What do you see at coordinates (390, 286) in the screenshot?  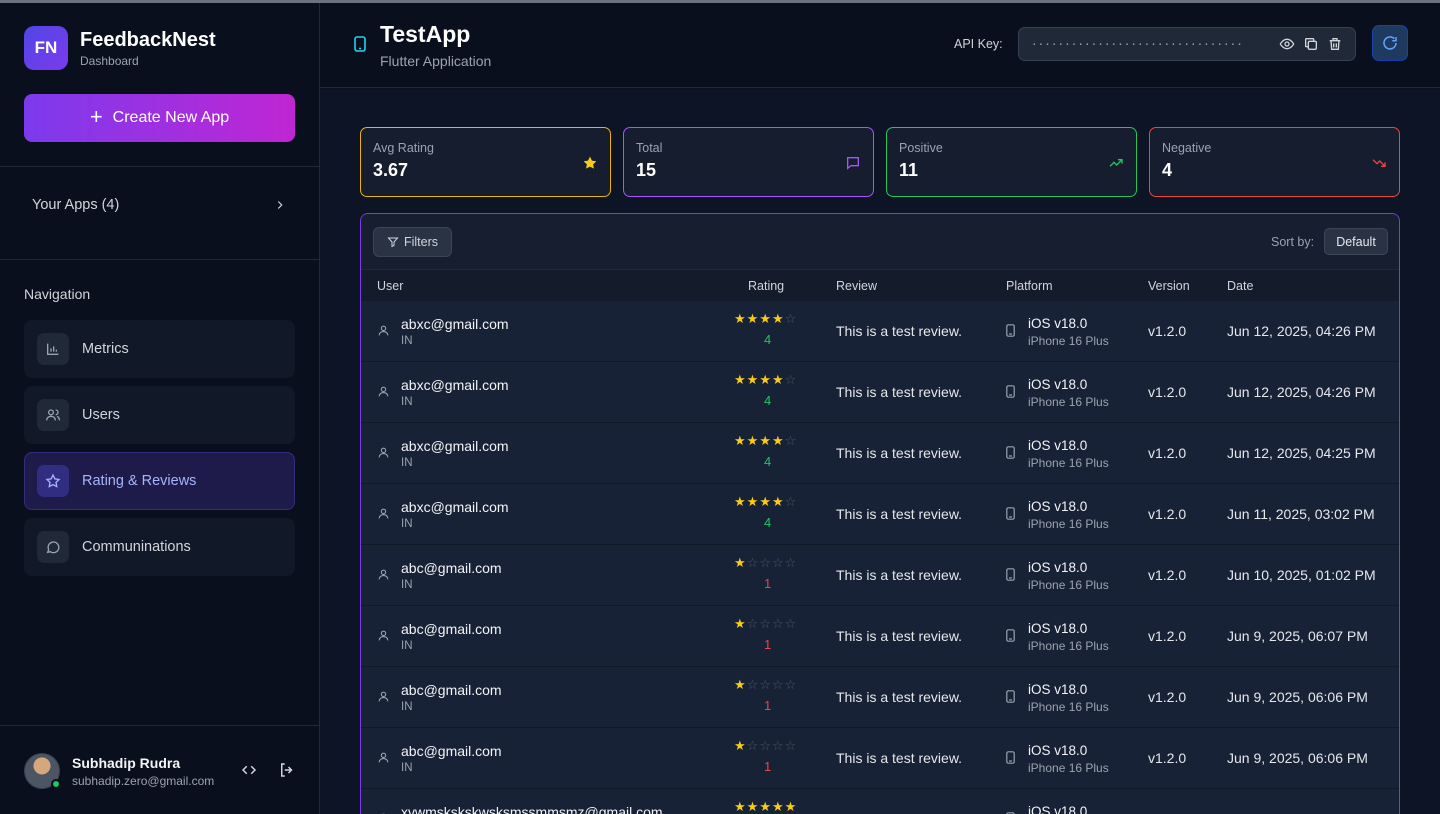 I see `column-header-user: User` at bounding box center [390, 286].